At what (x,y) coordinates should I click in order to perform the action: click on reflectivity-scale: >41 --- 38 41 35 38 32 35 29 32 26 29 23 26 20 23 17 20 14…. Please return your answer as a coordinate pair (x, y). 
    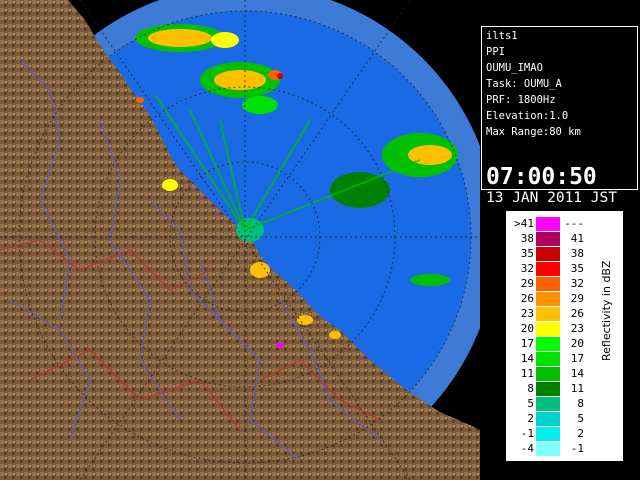
    Looking at the image, I should click on (564, 336).